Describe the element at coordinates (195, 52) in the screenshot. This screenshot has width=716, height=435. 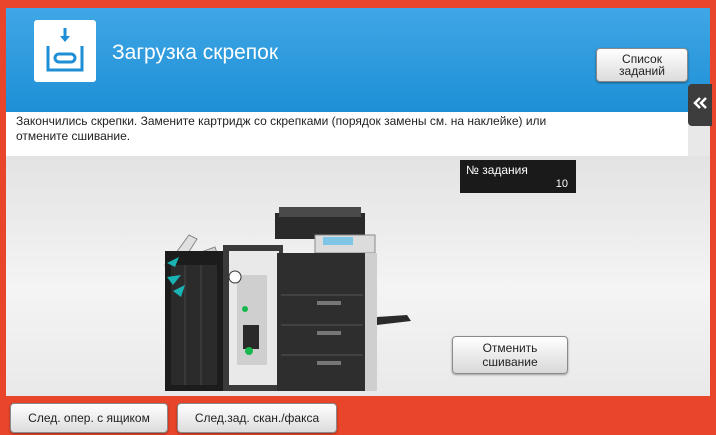
I see `page-title: Загрузка скрепок` at that location.